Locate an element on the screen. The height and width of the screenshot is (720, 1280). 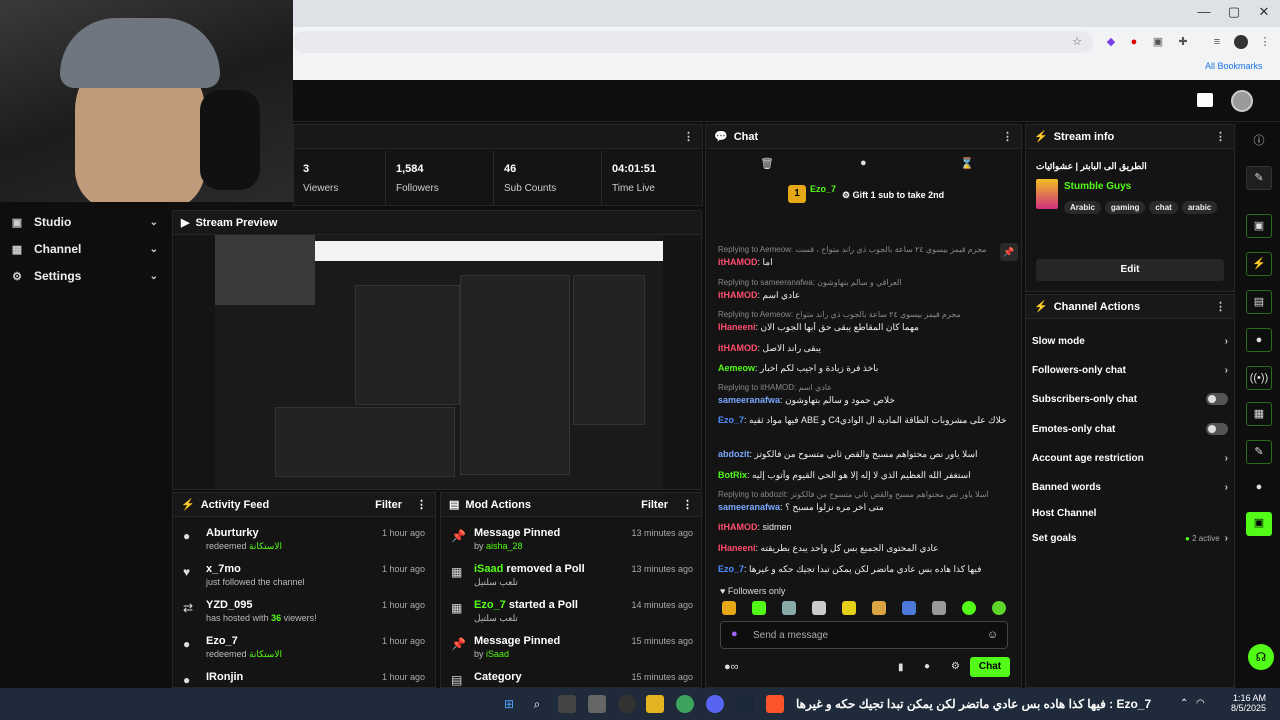
tag: Arabic is located at coordinates (1082, 207).